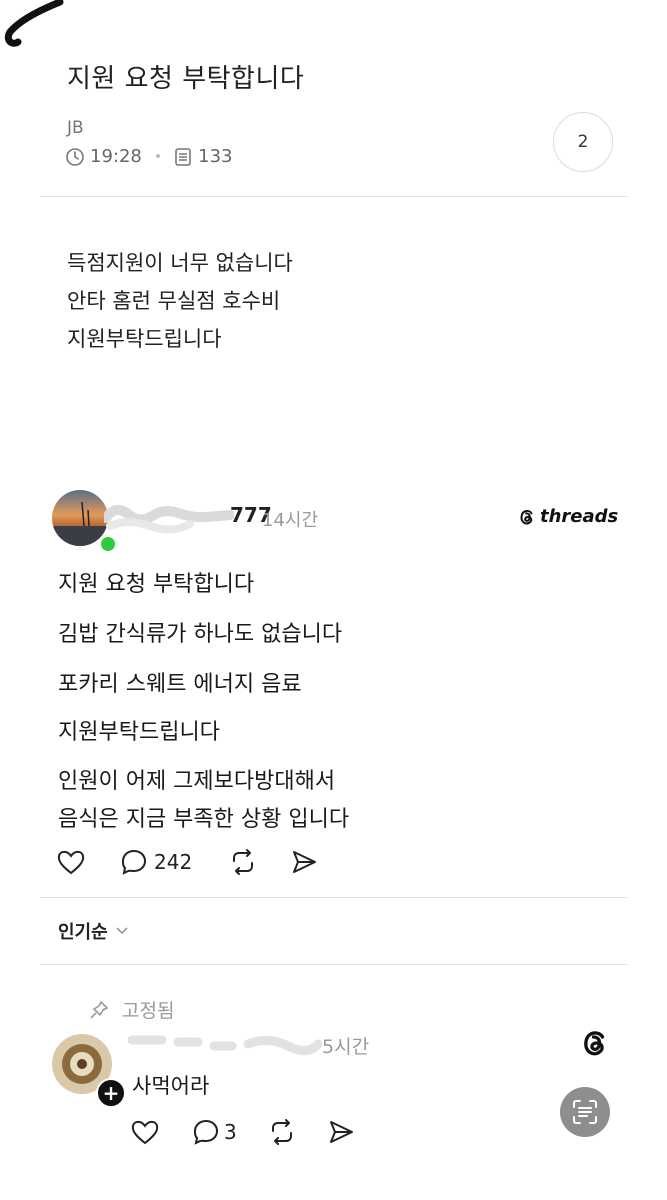 This screenshot has height=1200, width=667. Describe the element at coordinates (139, 732) in the screenshot. I see `post-line: 지원부탁드립니다` at that location.